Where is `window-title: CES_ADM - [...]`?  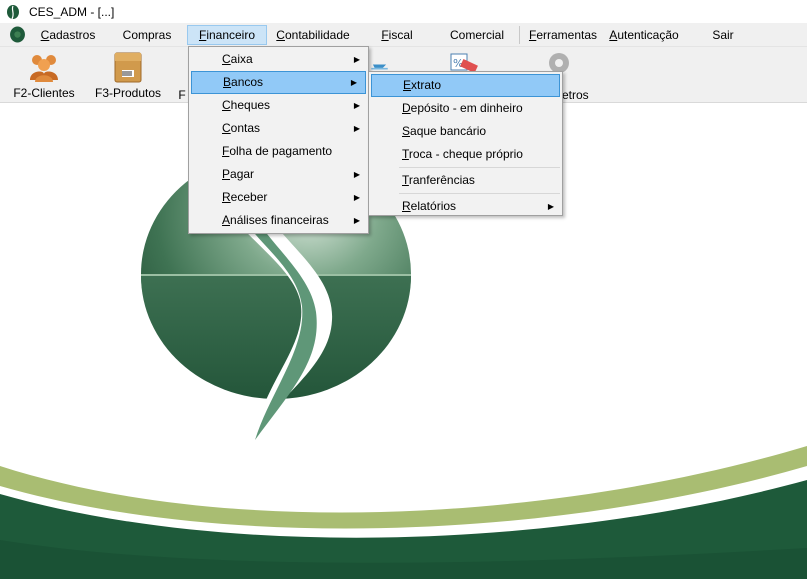
window-title: CES_ADM - [...] is located at coordinates (72, 11).